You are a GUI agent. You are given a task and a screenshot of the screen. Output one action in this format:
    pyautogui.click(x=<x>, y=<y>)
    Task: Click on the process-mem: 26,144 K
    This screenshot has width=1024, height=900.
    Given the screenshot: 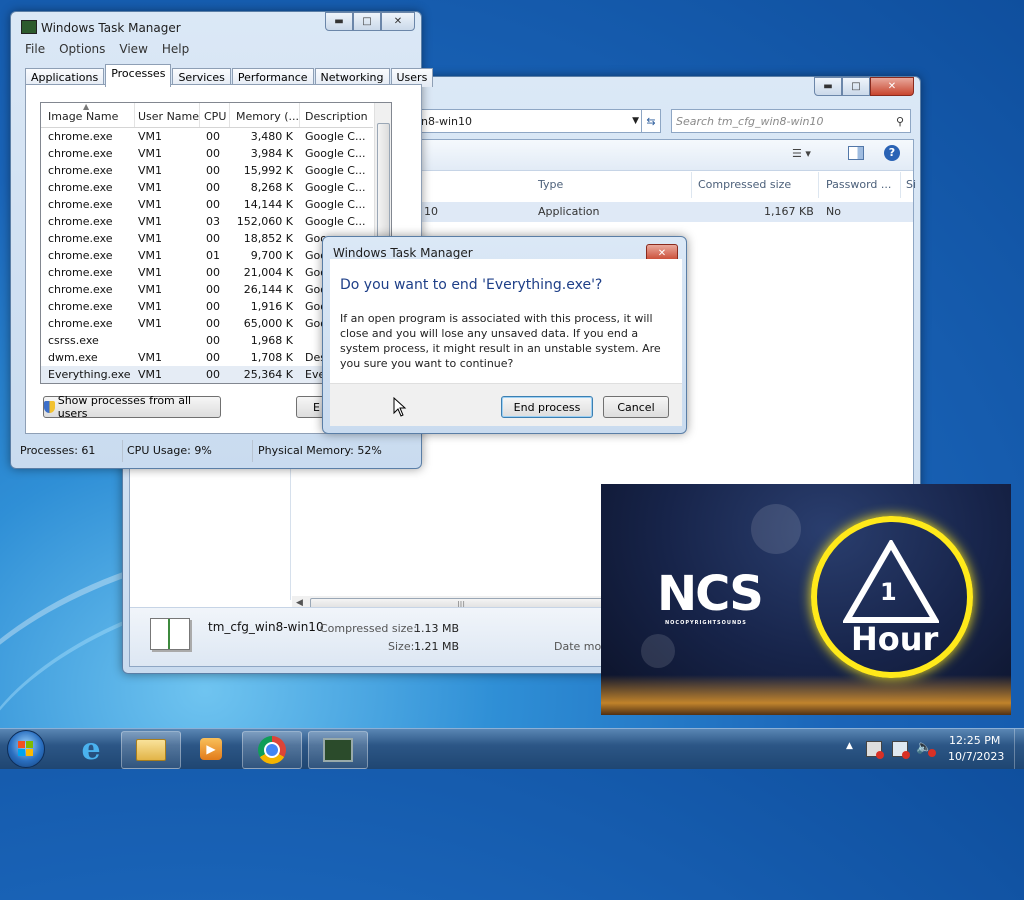 What is the action you would take?
    pyautogui.click(x=268, y=289)
    